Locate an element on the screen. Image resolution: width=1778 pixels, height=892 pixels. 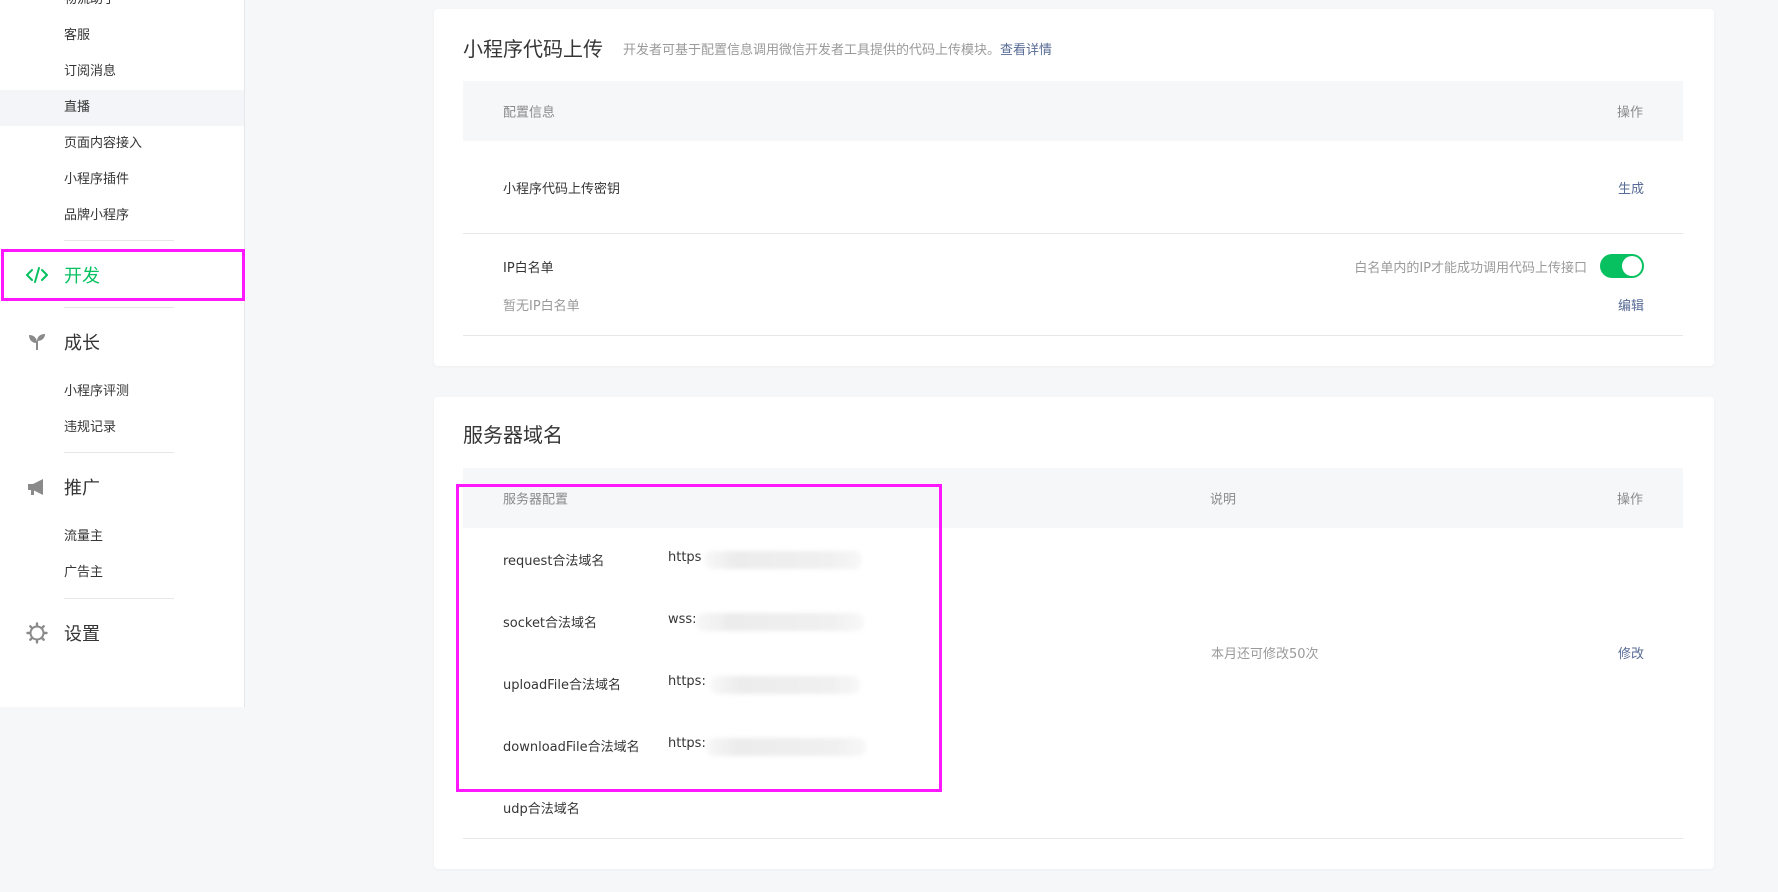
sidebar-item-brand: 品牌小程序 is located at coordinates (122, 216).